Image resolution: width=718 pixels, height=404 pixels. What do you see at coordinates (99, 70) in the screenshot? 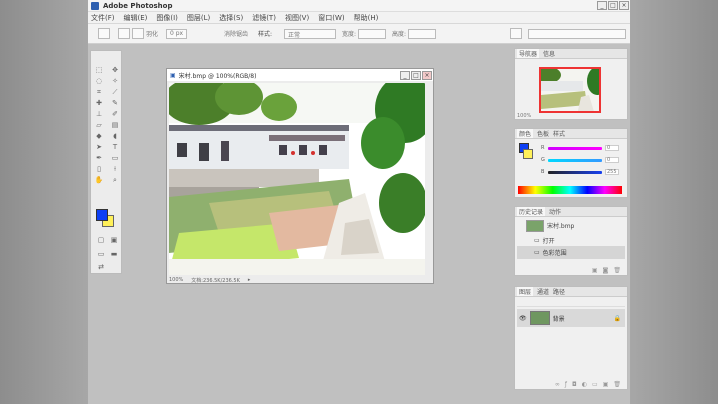
I see `marquee-tool-icon: ⬚` at bounding box center [99, 70].